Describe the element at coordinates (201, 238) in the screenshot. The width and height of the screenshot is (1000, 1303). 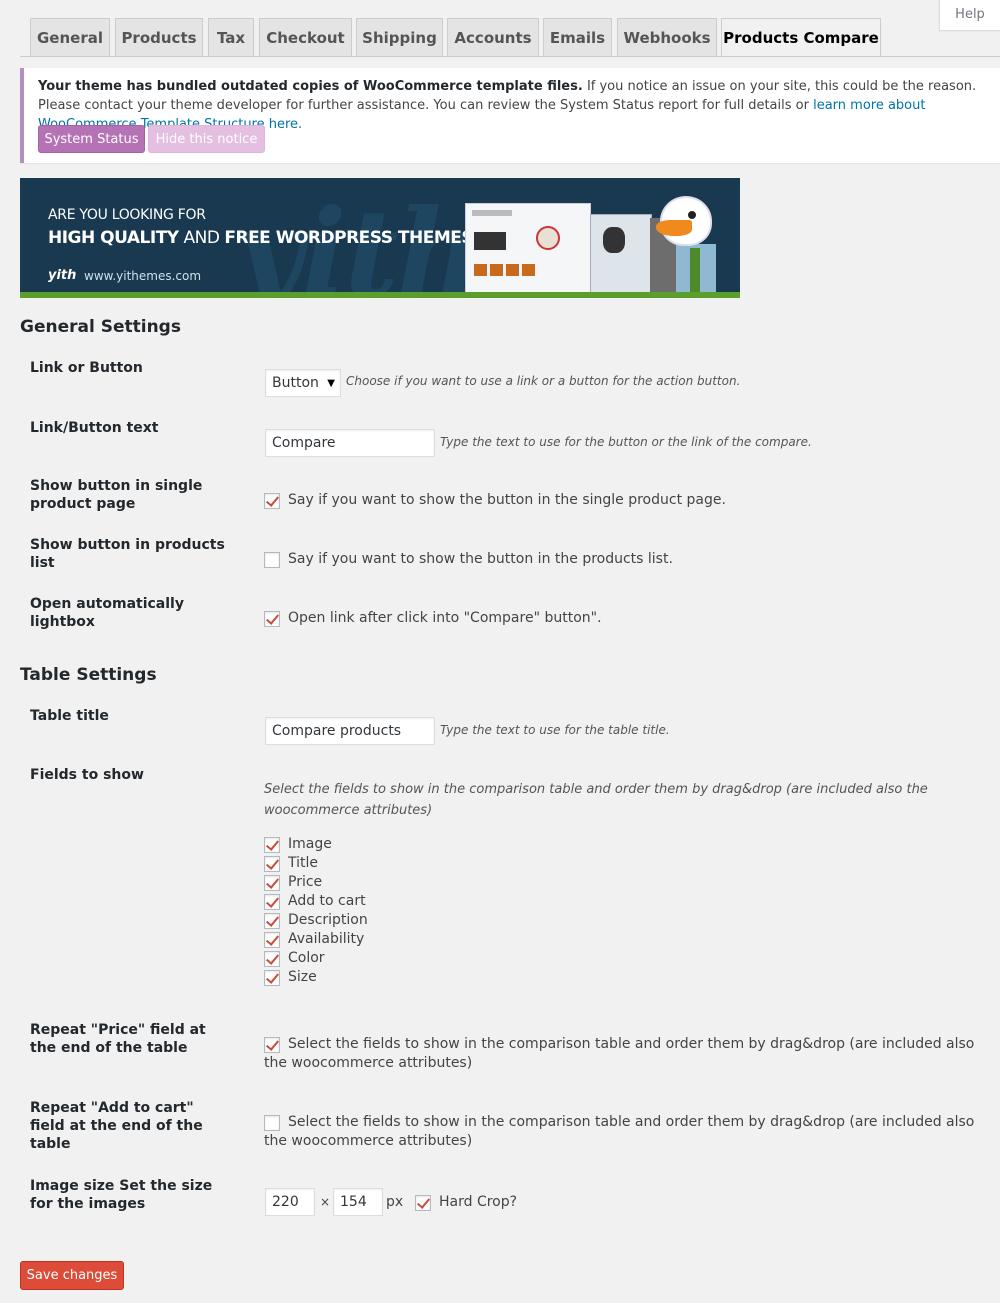
I see `banner-mid: AND` at that location.